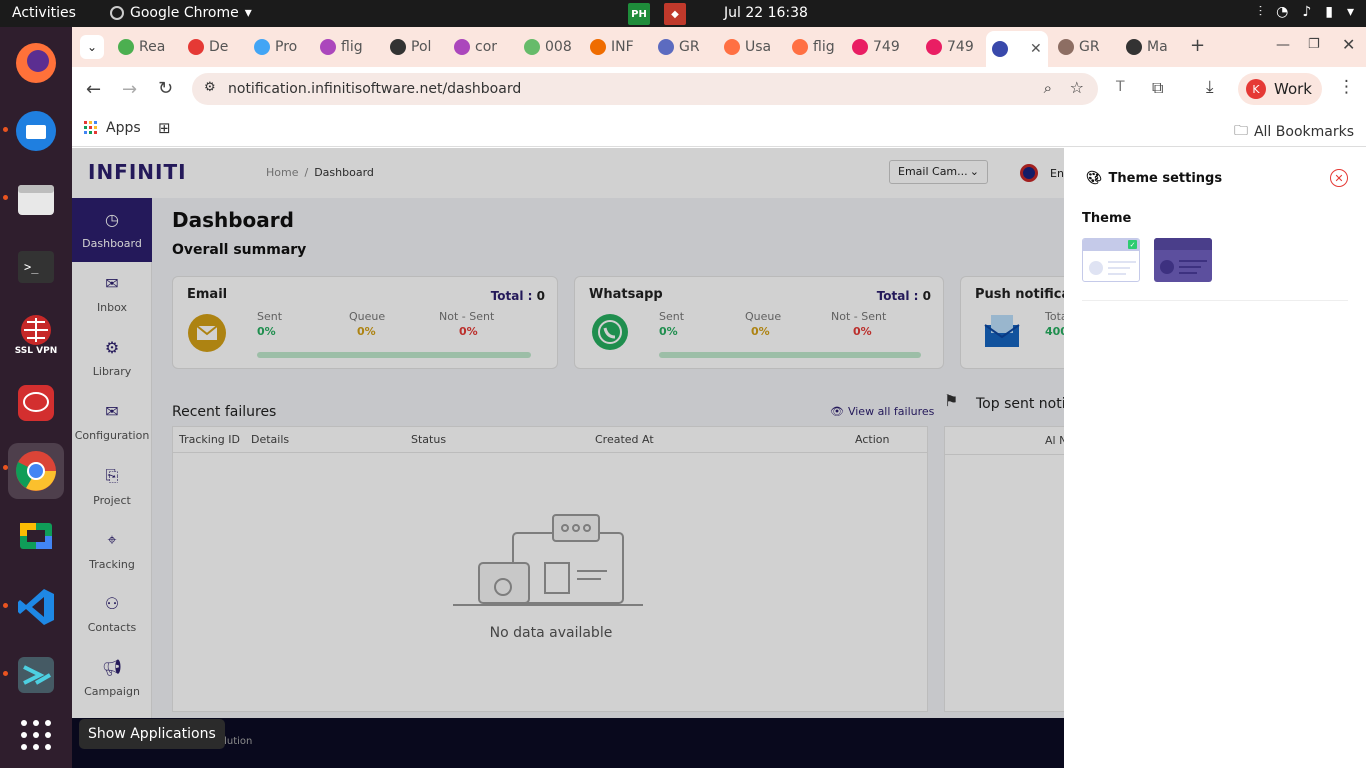  I want to click on firefox-icon, so click(36, 63).